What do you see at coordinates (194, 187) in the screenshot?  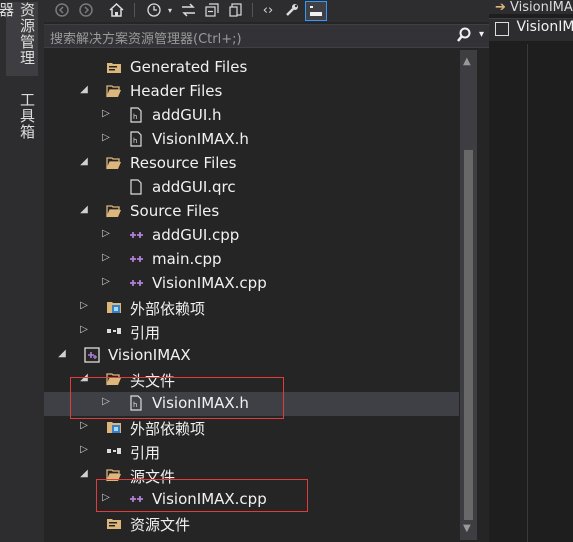 I see `tree-item-label: addGUI.qrc` at bounding box center [194, 187].